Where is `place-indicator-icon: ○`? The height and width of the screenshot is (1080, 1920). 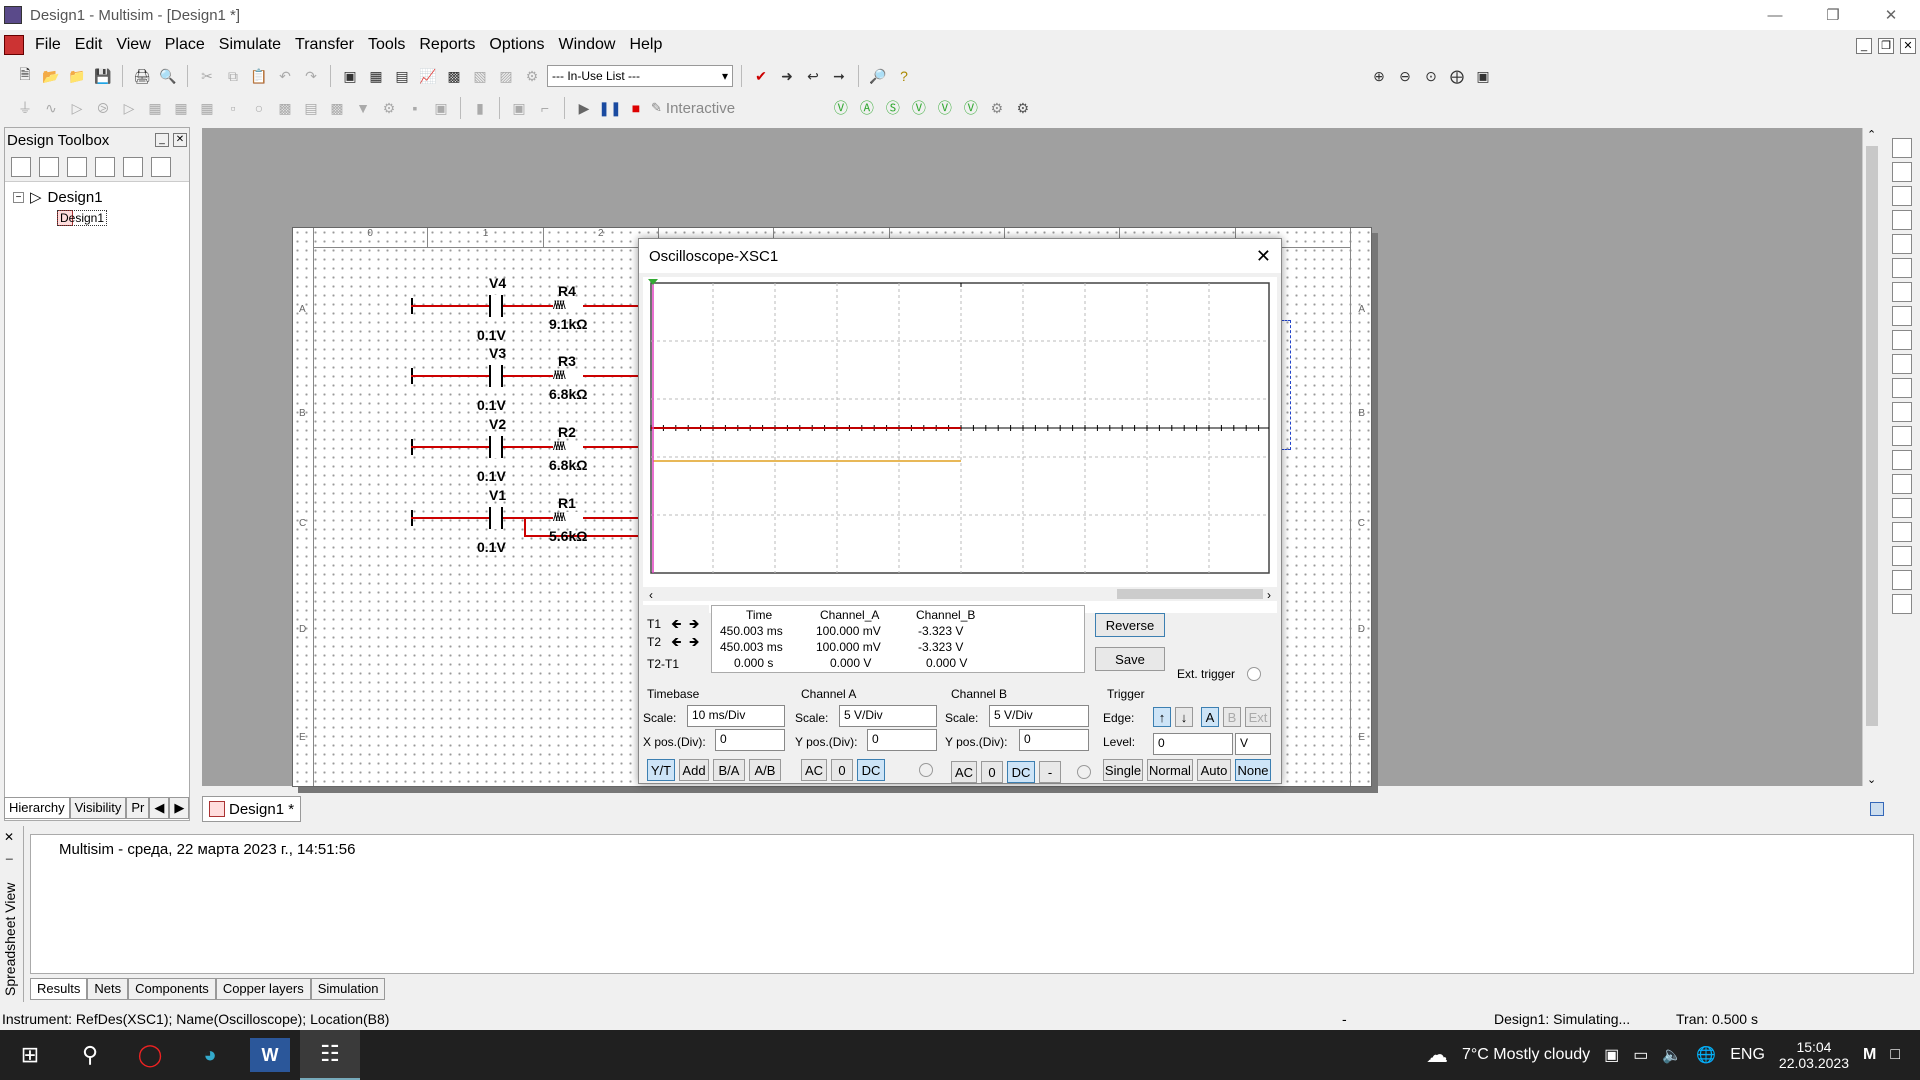 place-indicator-icon: ○ is located at coordinates (259, 108).